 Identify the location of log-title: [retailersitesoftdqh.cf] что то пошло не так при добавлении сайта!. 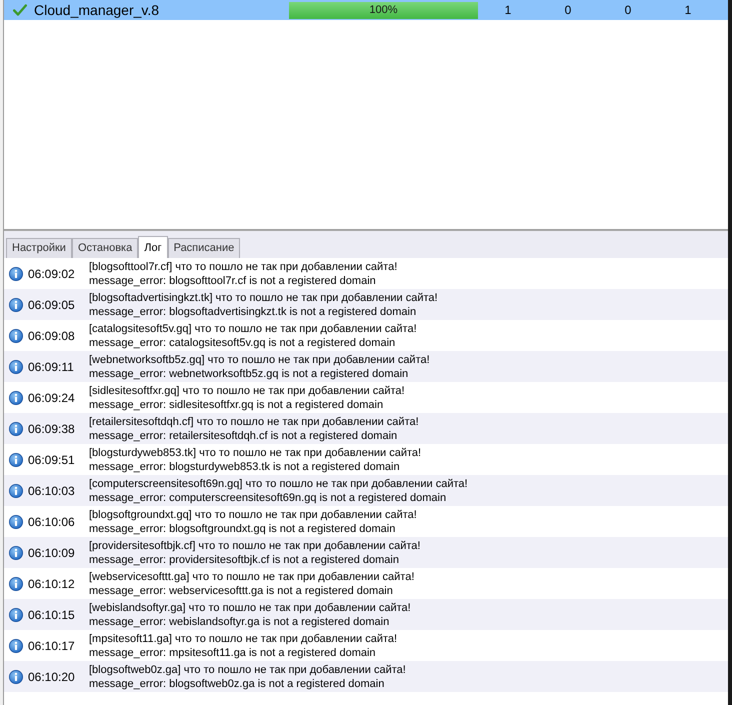
(254, 421).